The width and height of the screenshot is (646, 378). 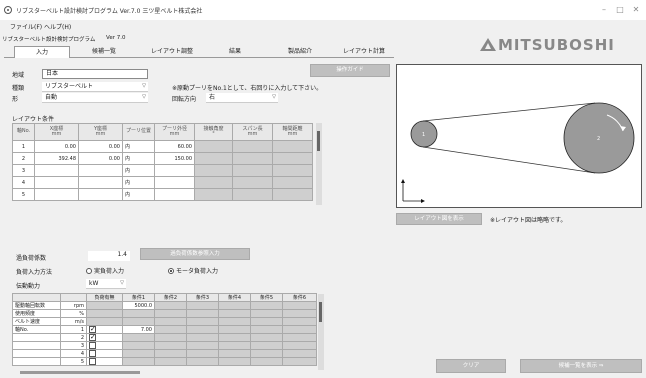 I want to click on x-cell: 392.48, so click(x=56, y=158).